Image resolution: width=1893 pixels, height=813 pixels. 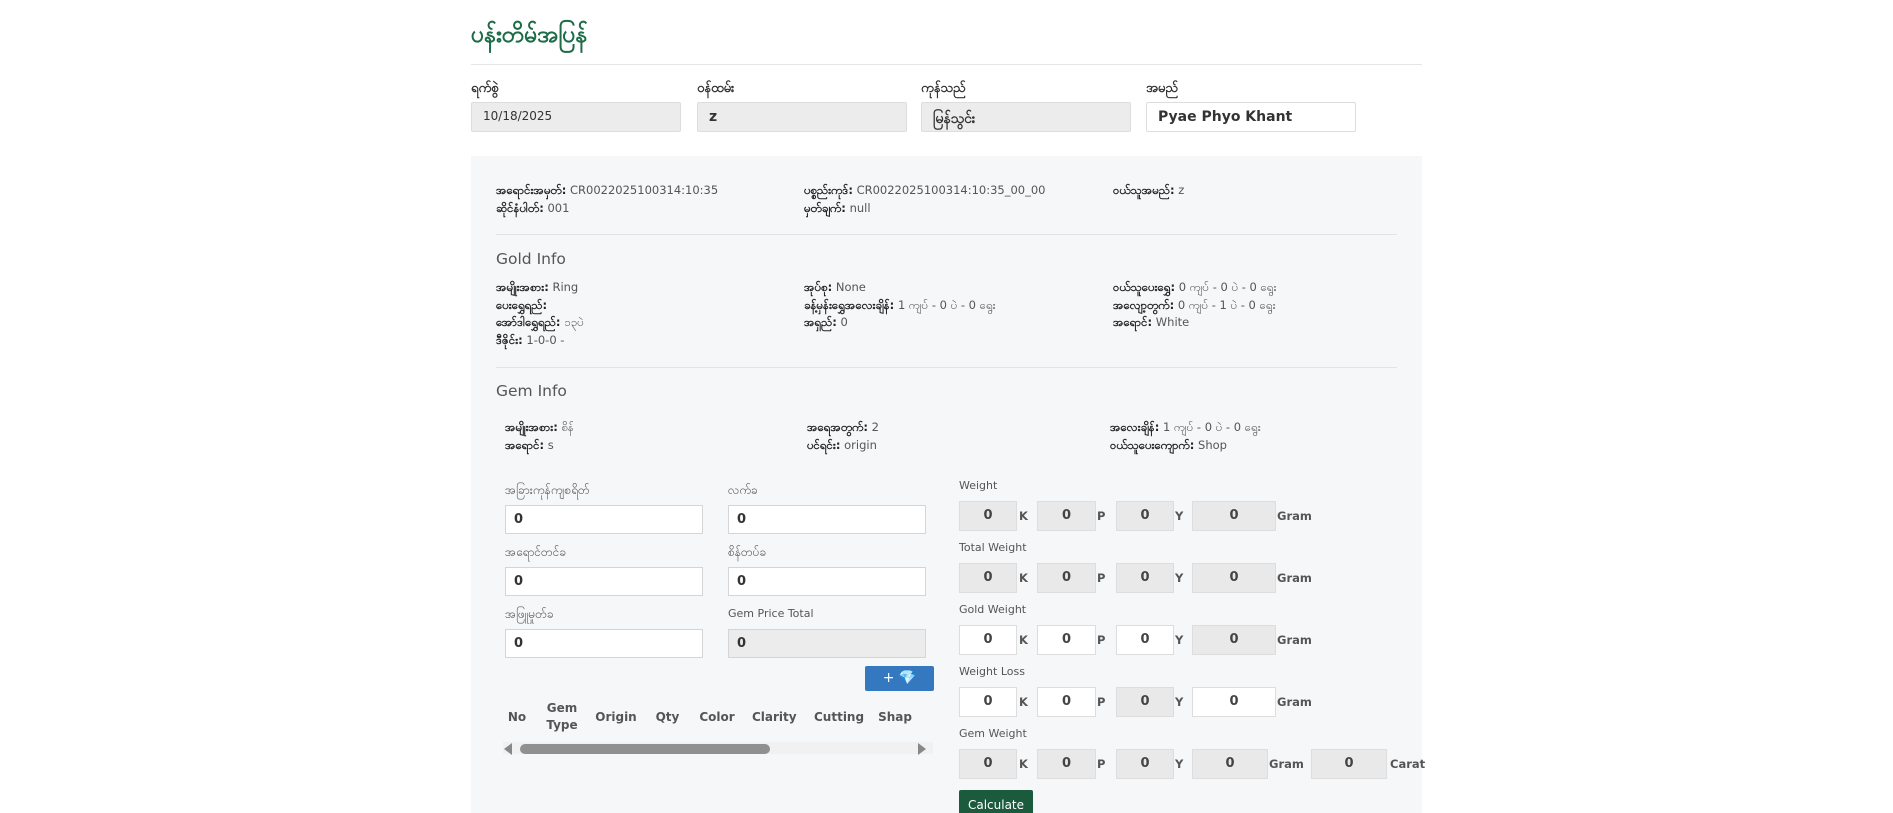 What do you see at coordinates (895, 717) in the screenshot?
I see `table-header-shape: Shap` at bounding box center [895, 717].